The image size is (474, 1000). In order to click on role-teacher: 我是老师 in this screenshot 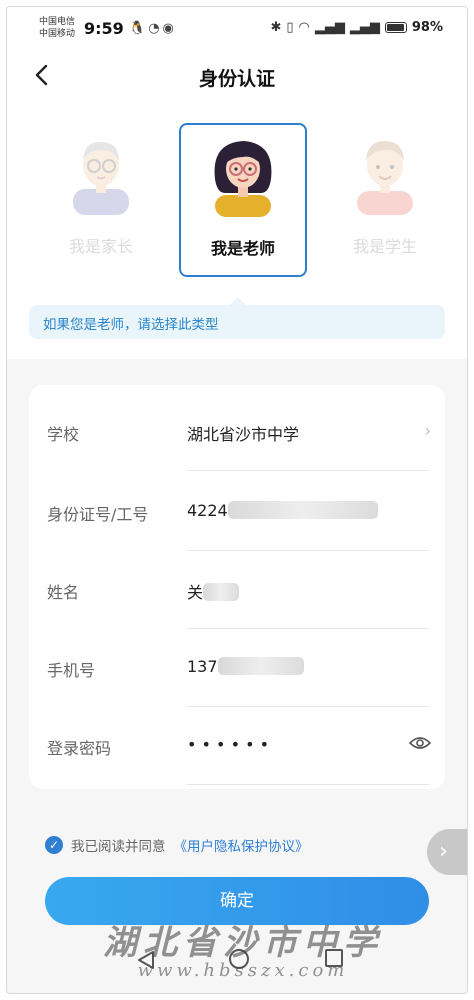, I will do `click(243, 200)`.